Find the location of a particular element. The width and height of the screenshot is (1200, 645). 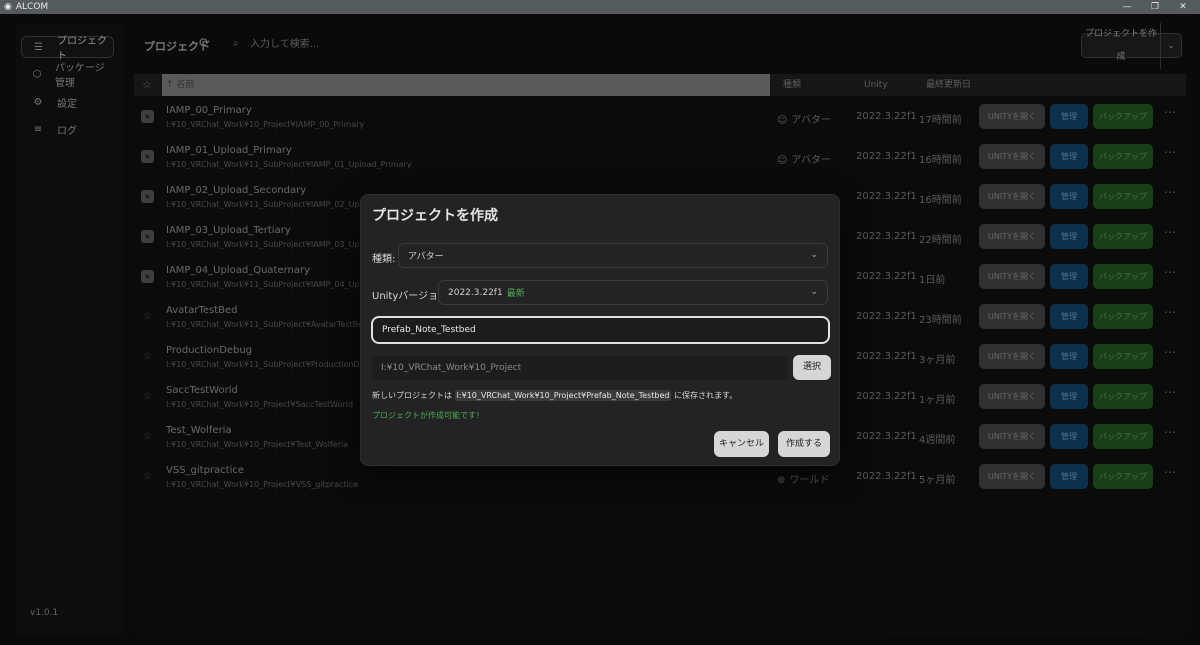

type-select-value: アバター is located at coordinates (426, 257).